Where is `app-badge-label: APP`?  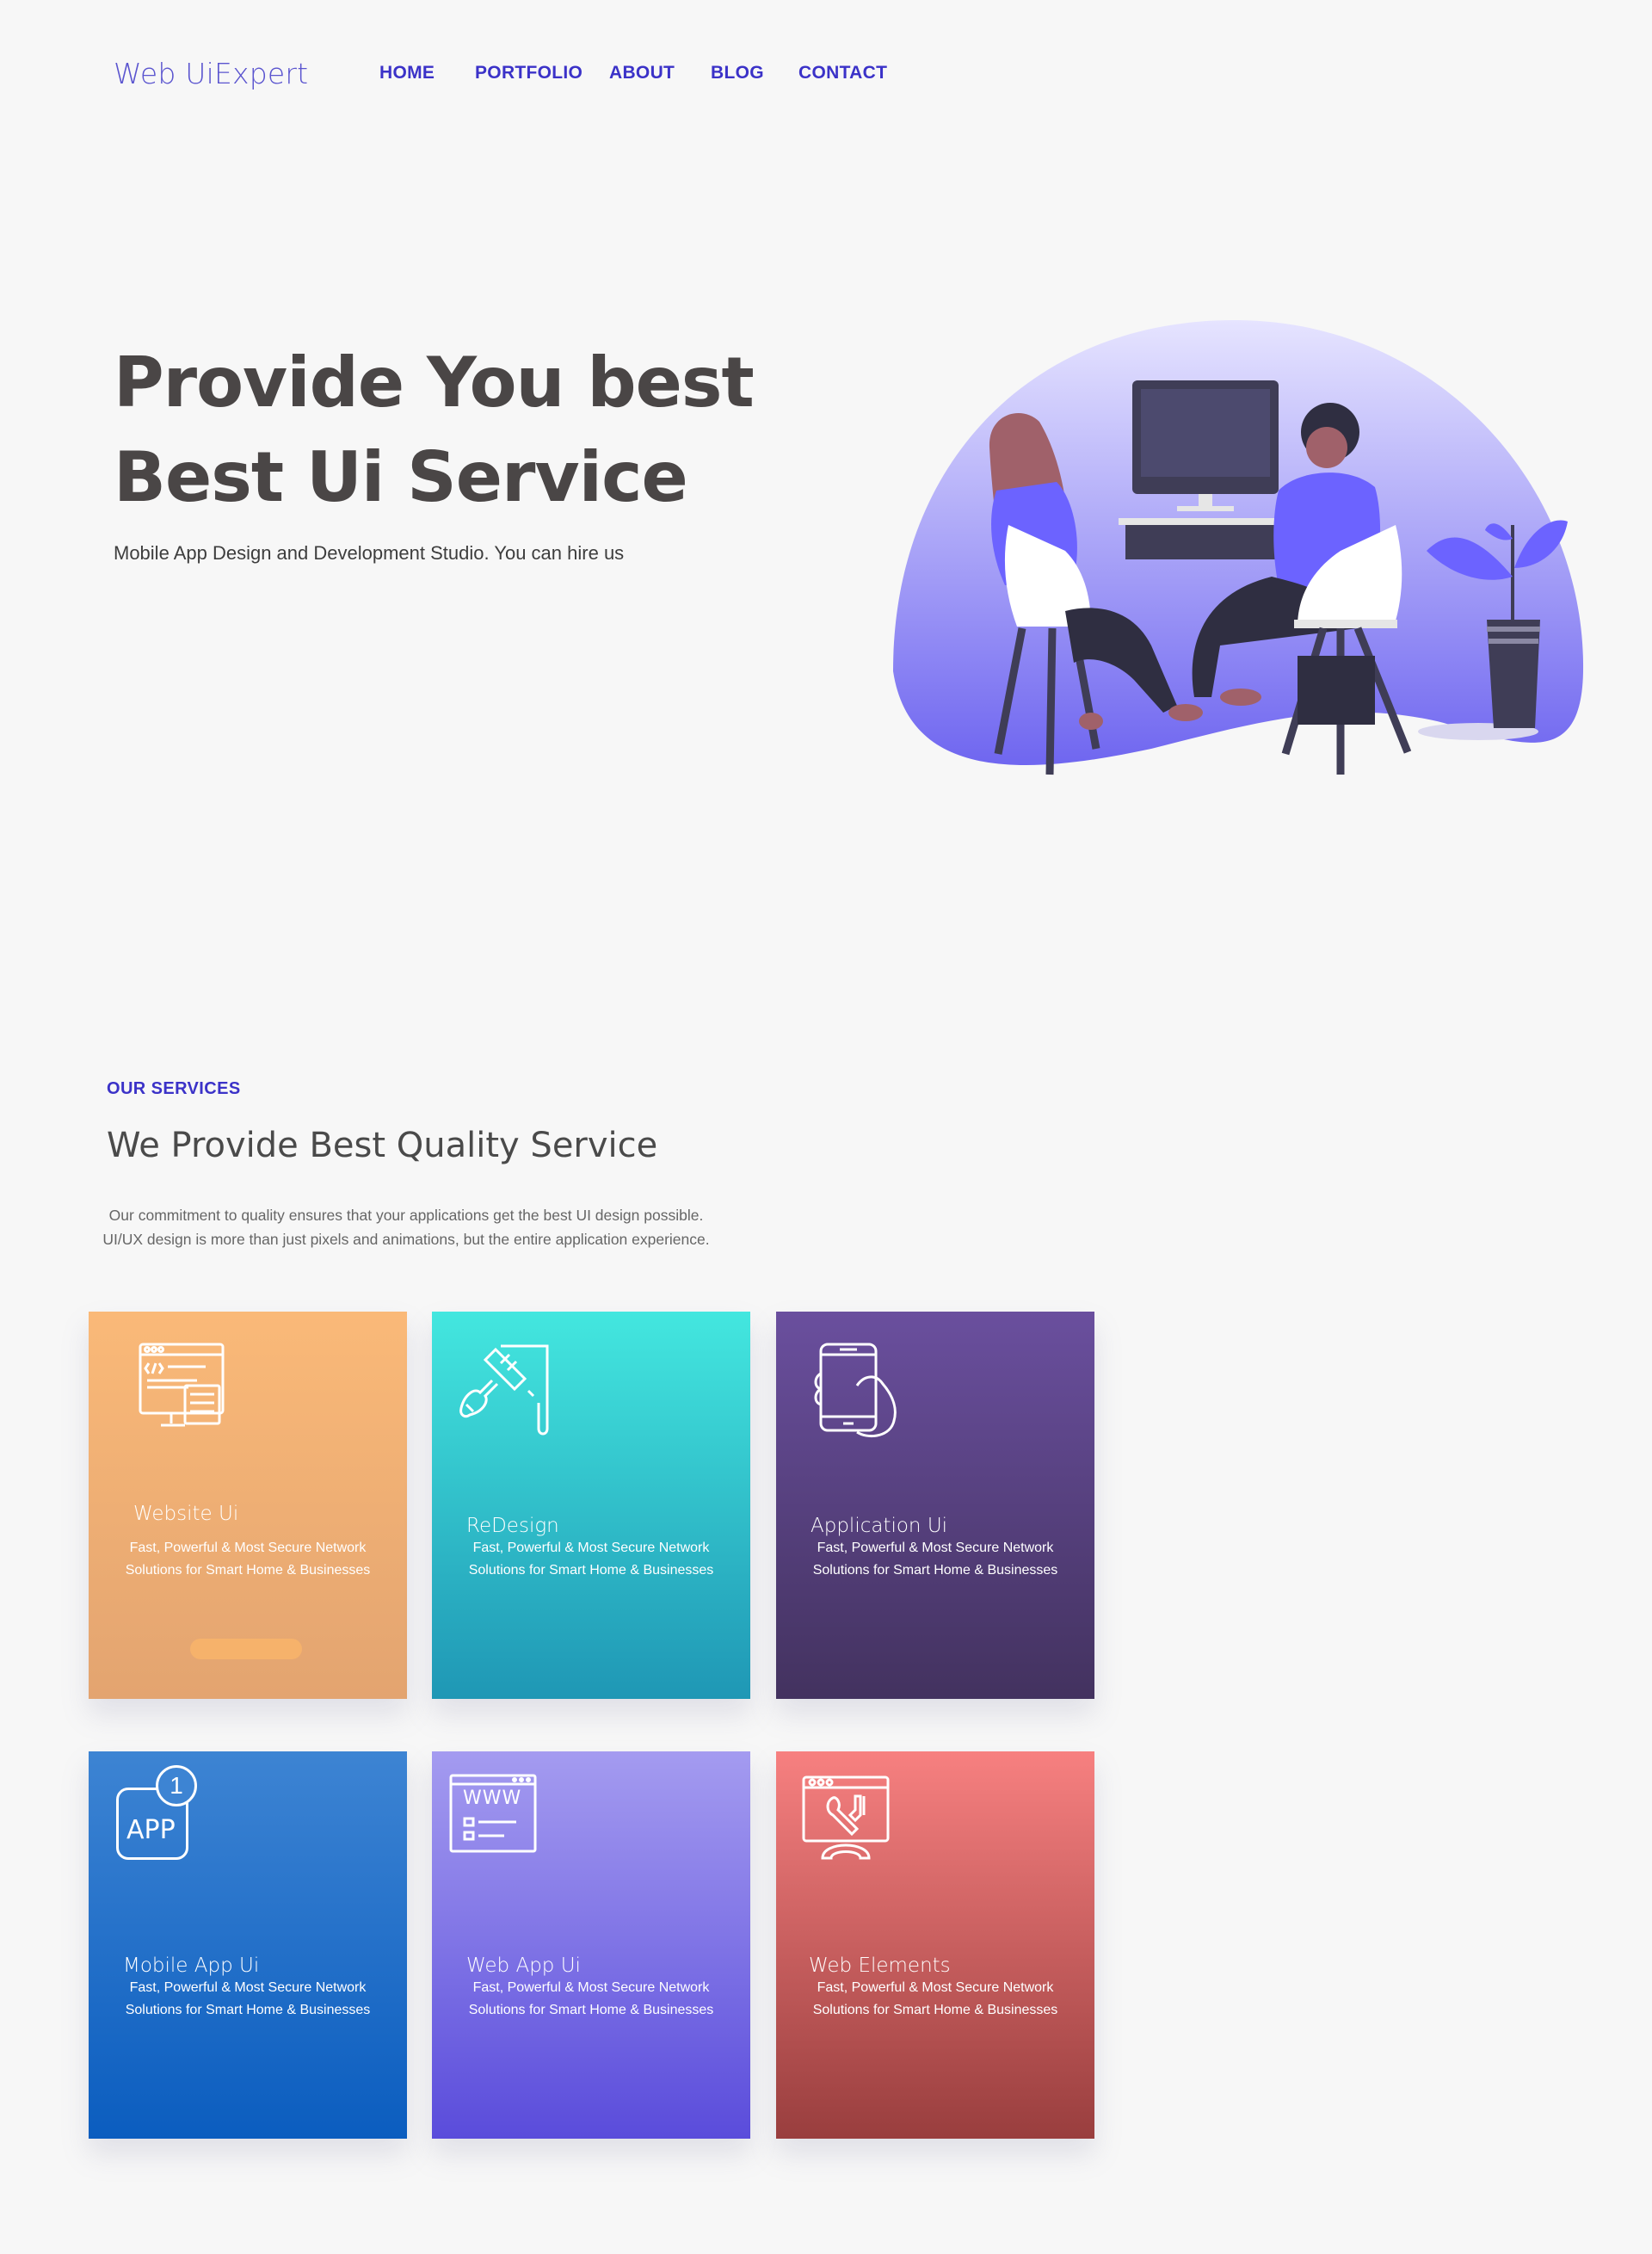
app-badge-label: APP is located at coordinates (151, 1830).